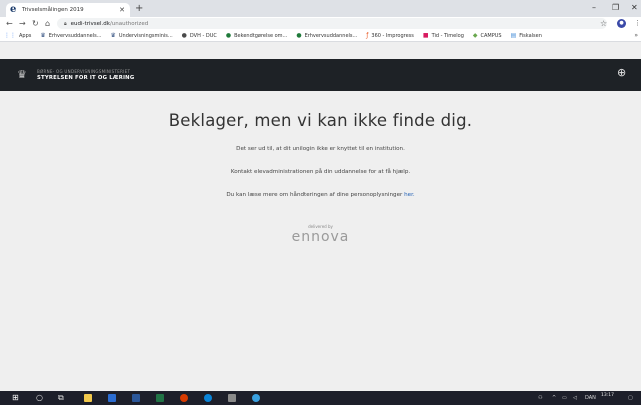 This screenshot has height=405, width=641. Describe the element at coordinates (22, 74) in the screenshot. I see `crown-crest-icon: ♛` at that location.